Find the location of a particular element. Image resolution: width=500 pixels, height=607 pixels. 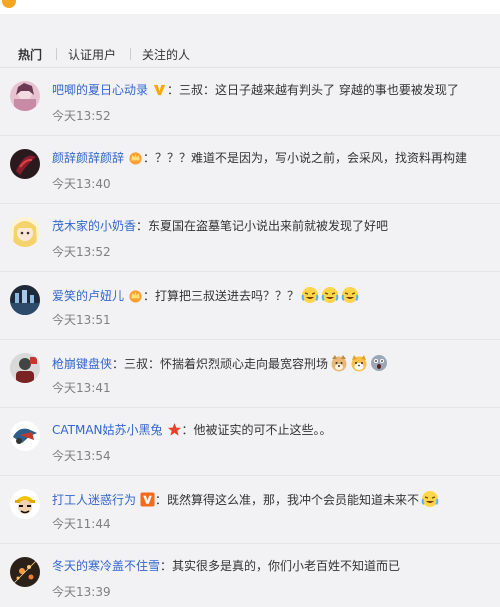

comment-text: 他被证实的可不止这些。。 is located at coordinates (262, 430).